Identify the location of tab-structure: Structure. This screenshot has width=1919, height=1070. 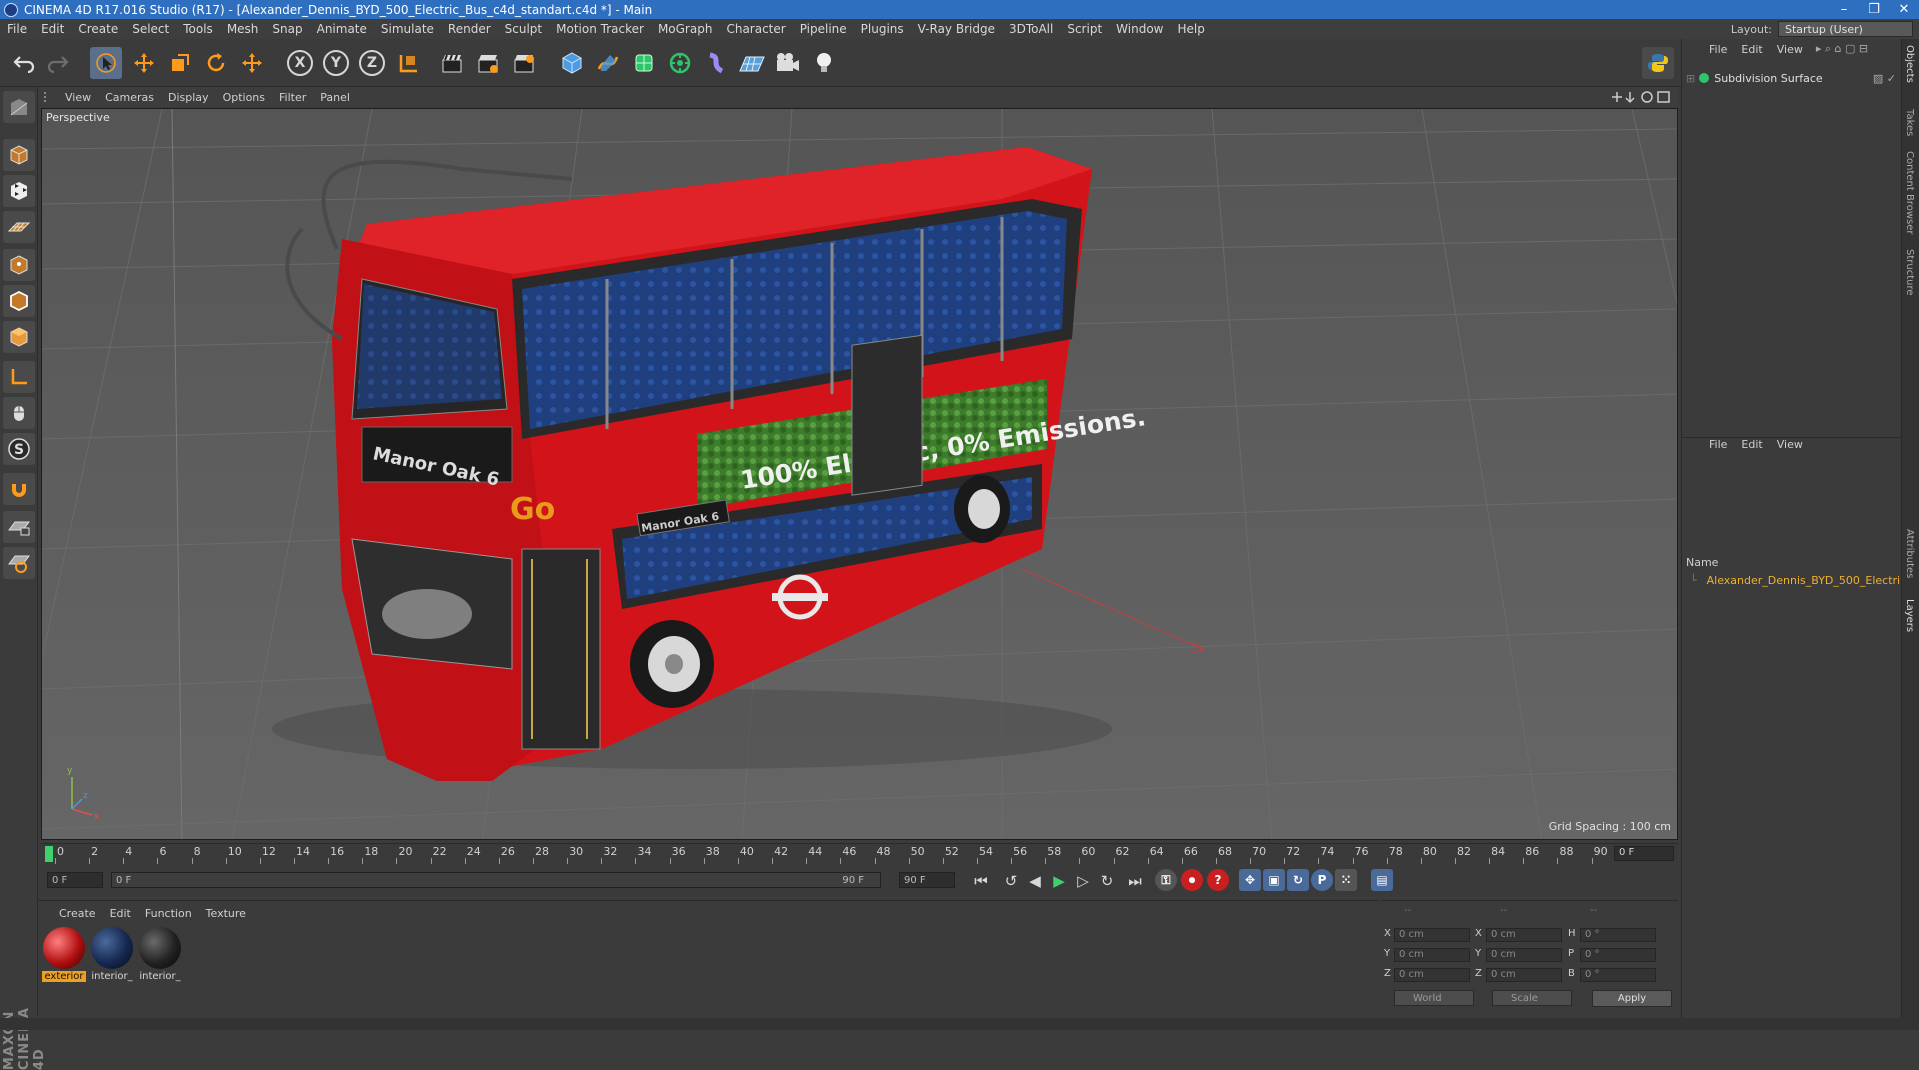
(1909, 272).